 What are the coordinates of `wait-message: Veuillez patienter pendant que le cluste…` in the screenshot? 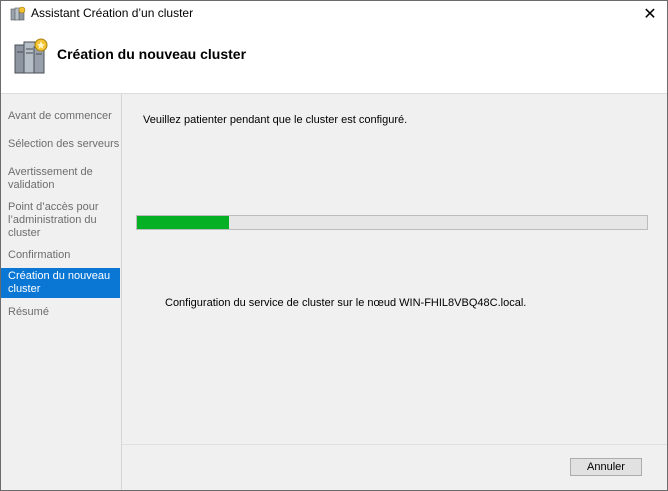 It's located at (275, 120).